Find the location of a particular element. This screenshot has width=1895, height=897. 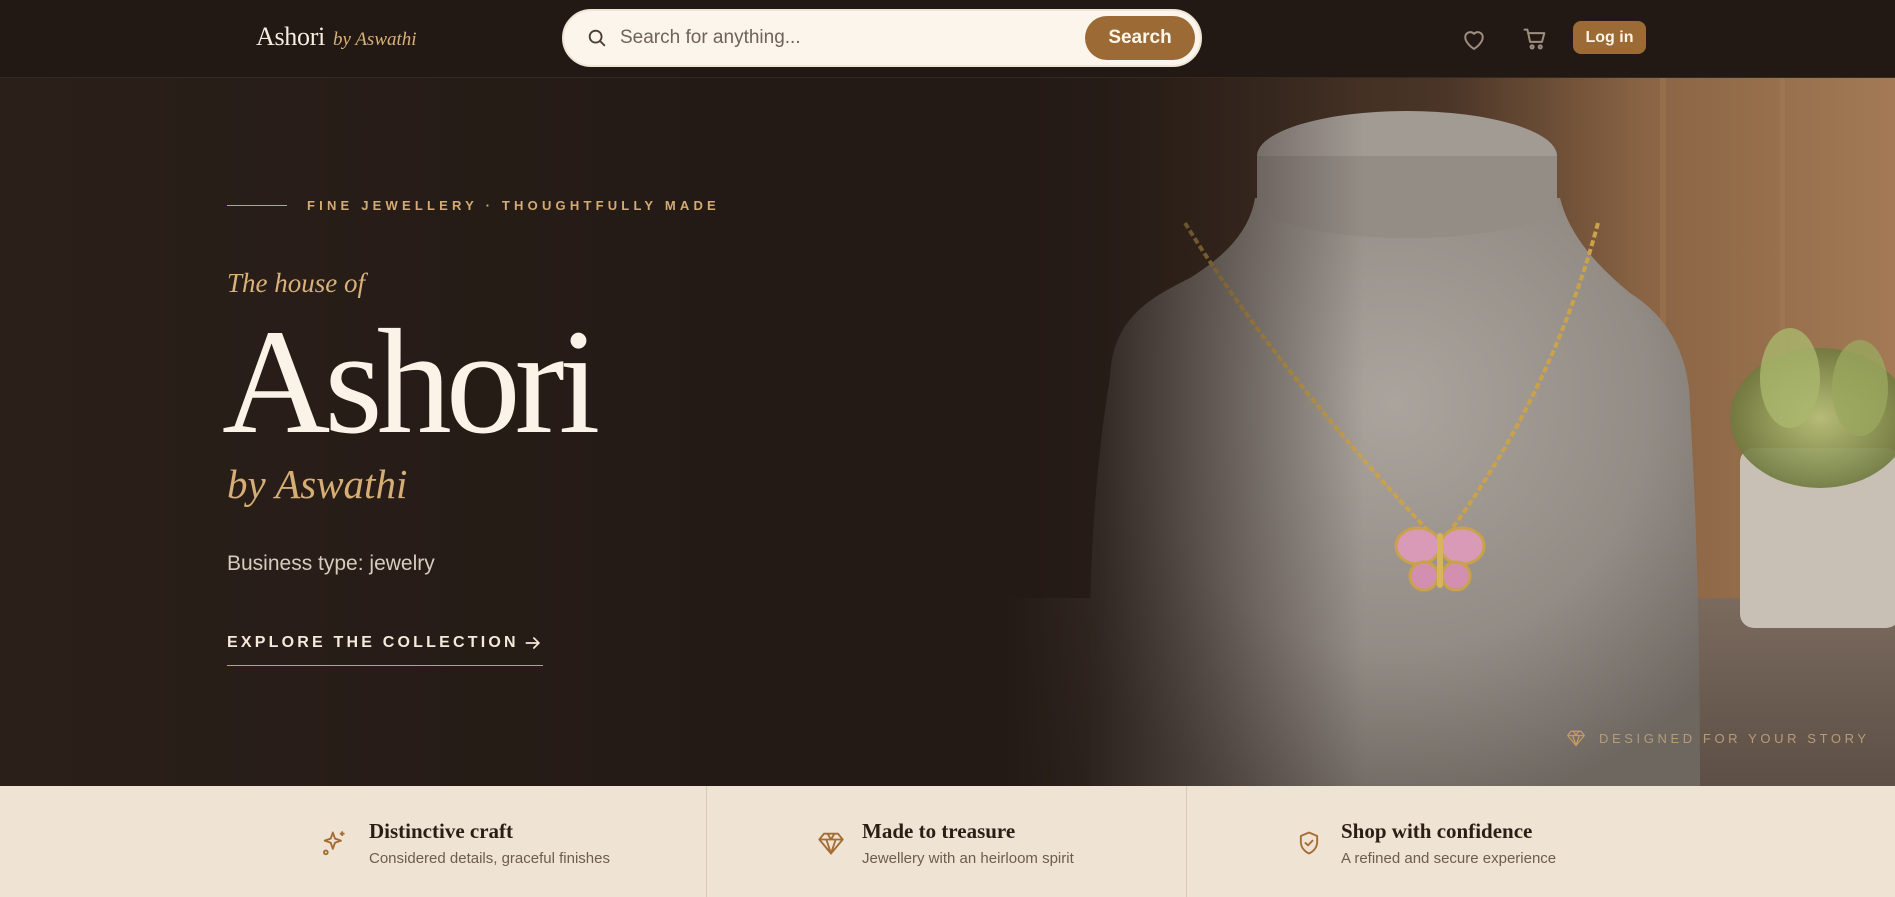

arrow-right-icon is located at coordinates (532, 643).